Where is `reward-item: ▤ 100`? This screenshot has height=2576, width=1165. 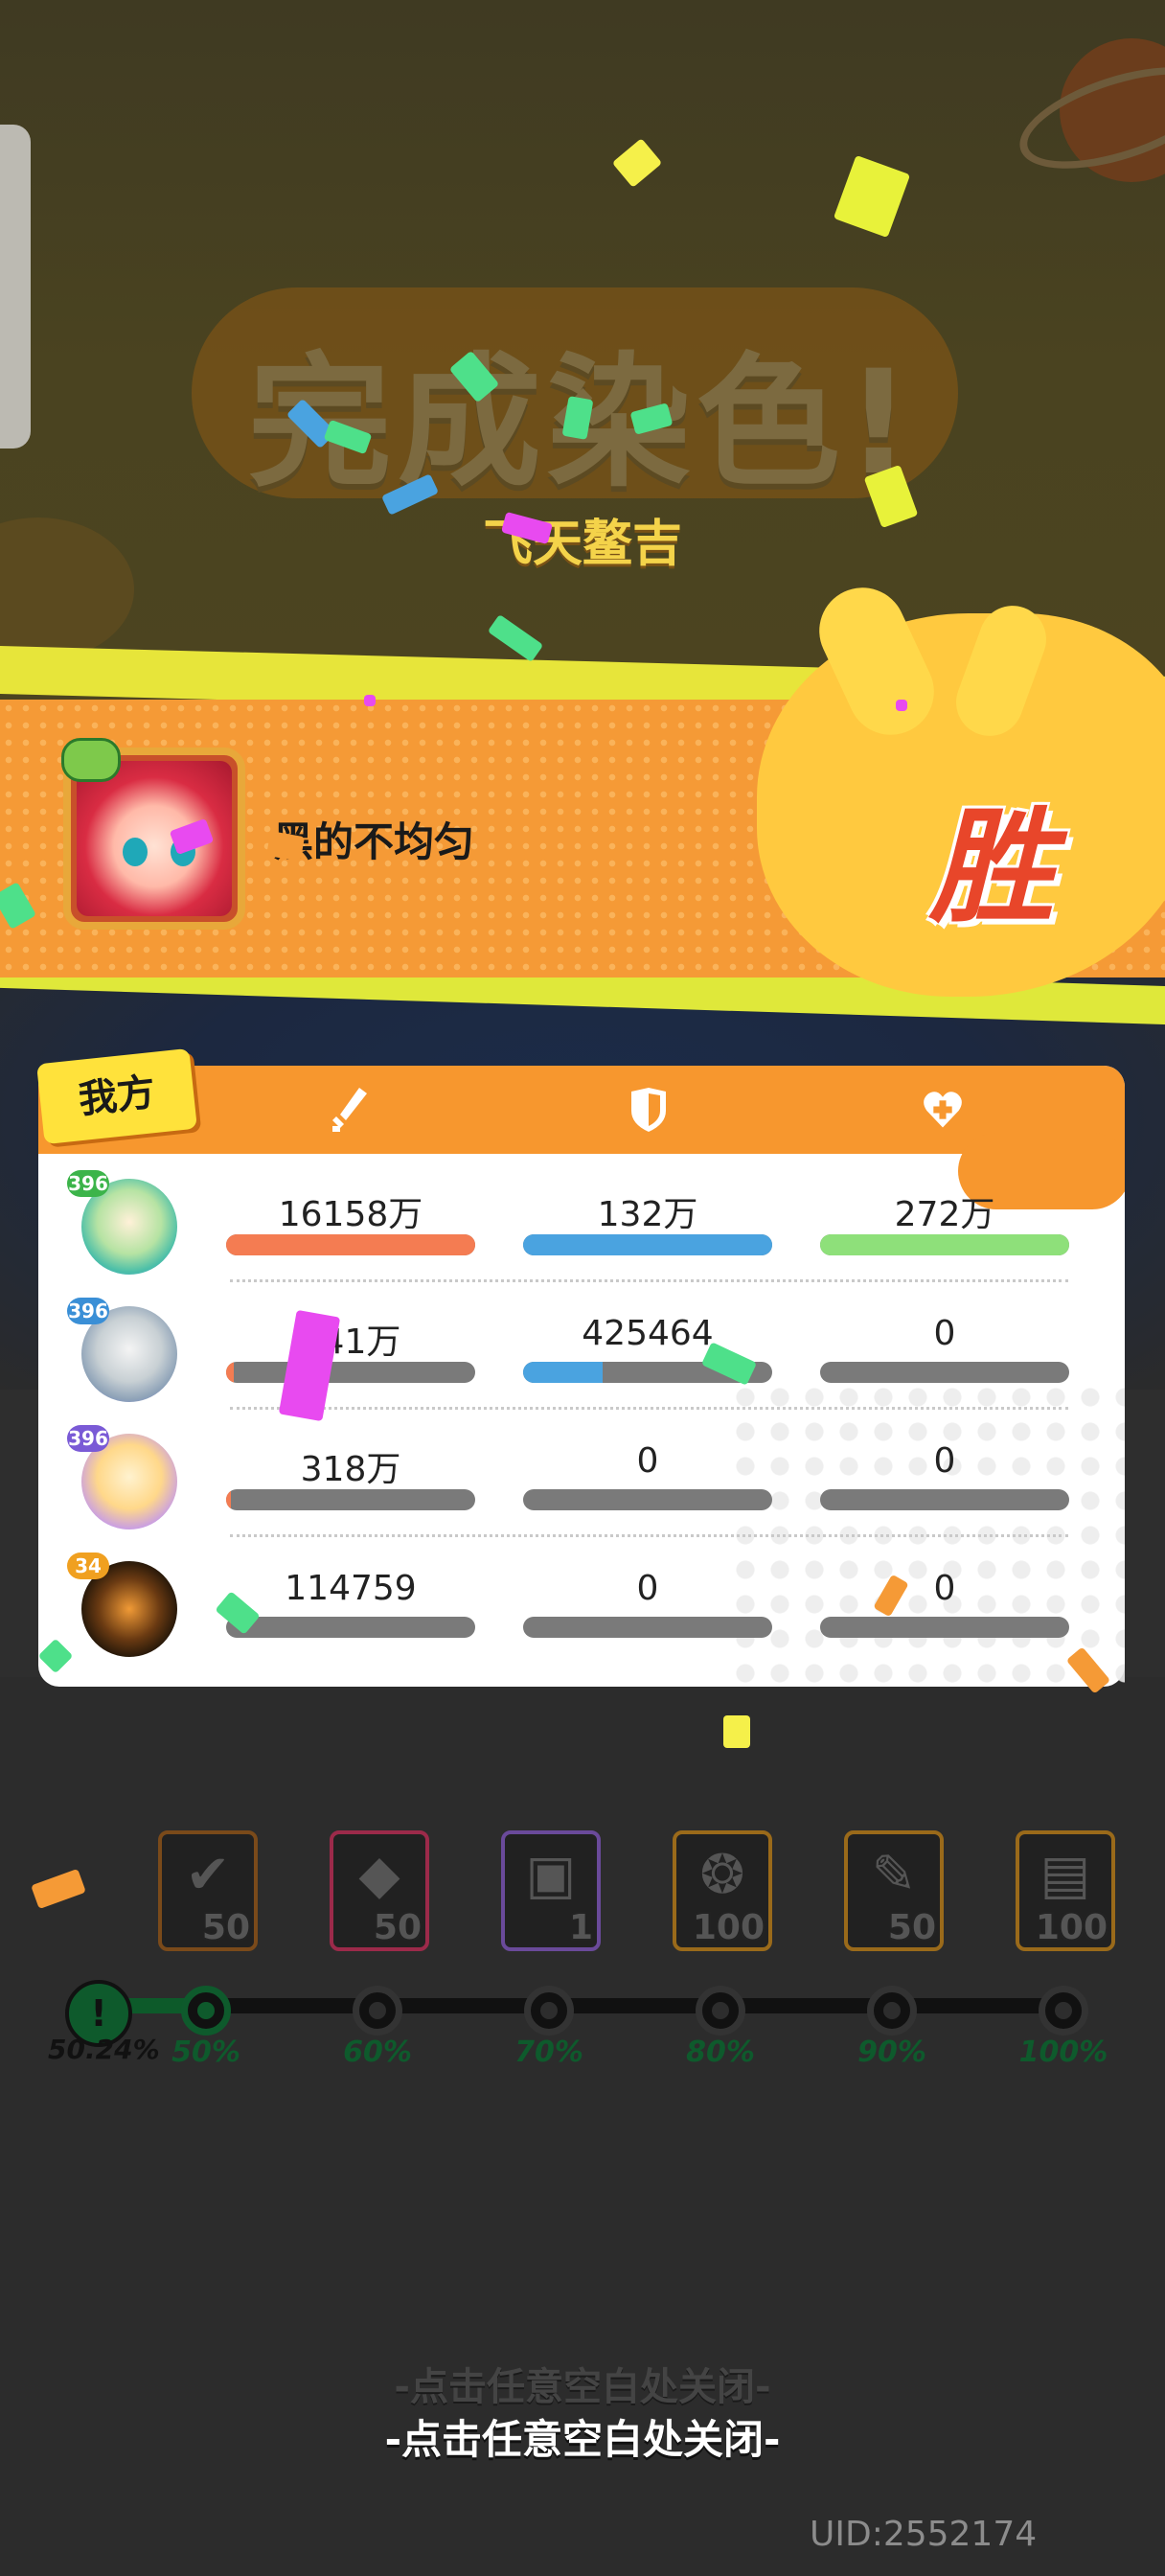
reward-item: ▤ 100 is located at coordinates (1065, 1890).